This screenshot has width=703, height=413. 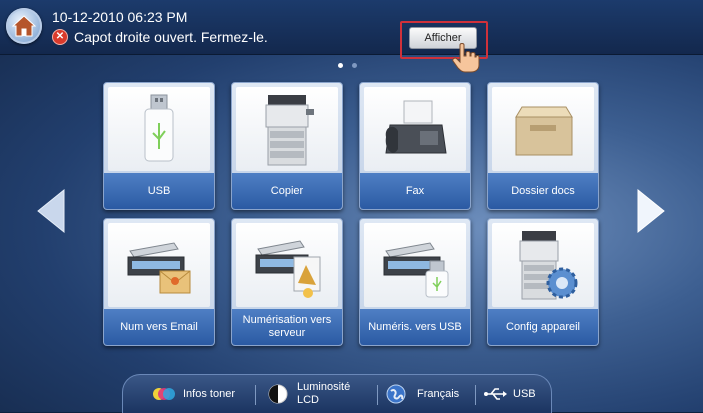 I want to click on app-tile-usb: USB, so click(x=159, y=146).